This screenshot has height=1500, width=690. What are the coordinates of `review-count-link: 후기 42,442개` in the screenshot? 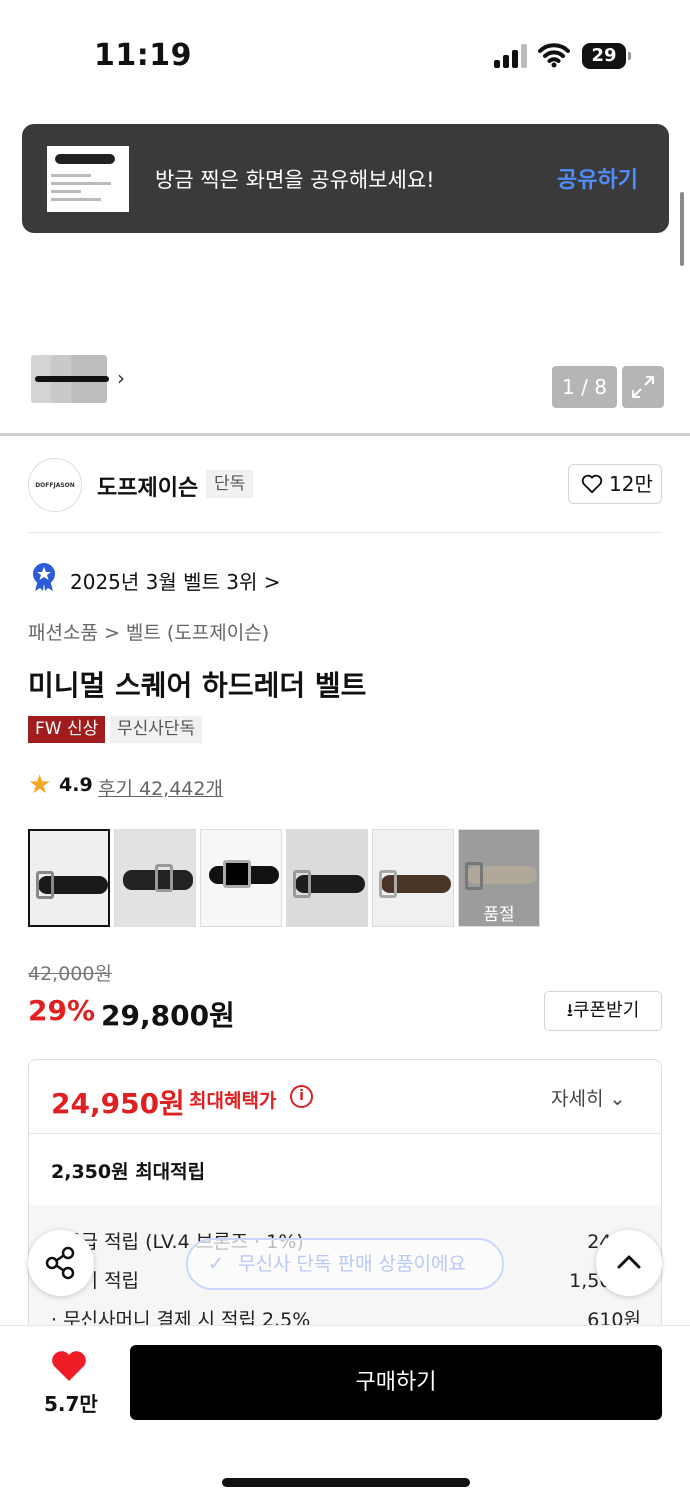 It's located at (160, 787).